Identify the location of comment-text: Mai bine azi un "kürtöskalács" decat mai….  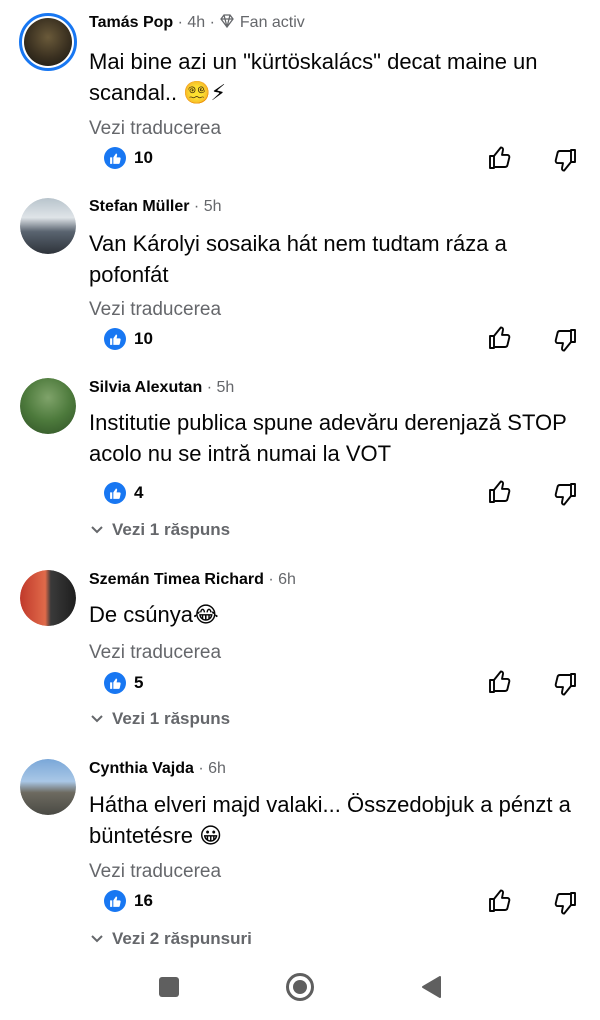
(313, 77).